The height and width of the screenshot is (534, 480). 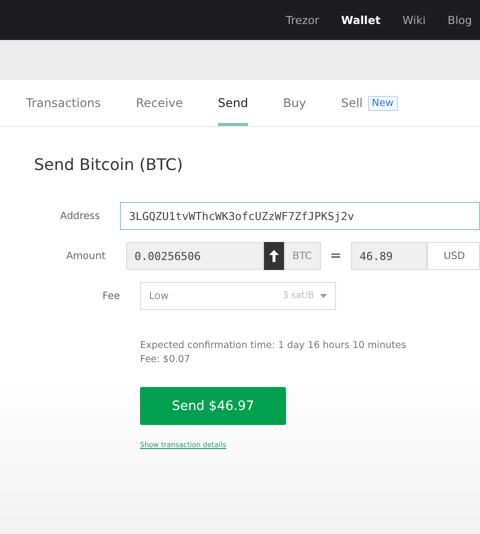 What do you see at coordinates (388, 256) in the screenshot?
I see `fiat-amount-field: 46.89` at bounding box center [388, 256].